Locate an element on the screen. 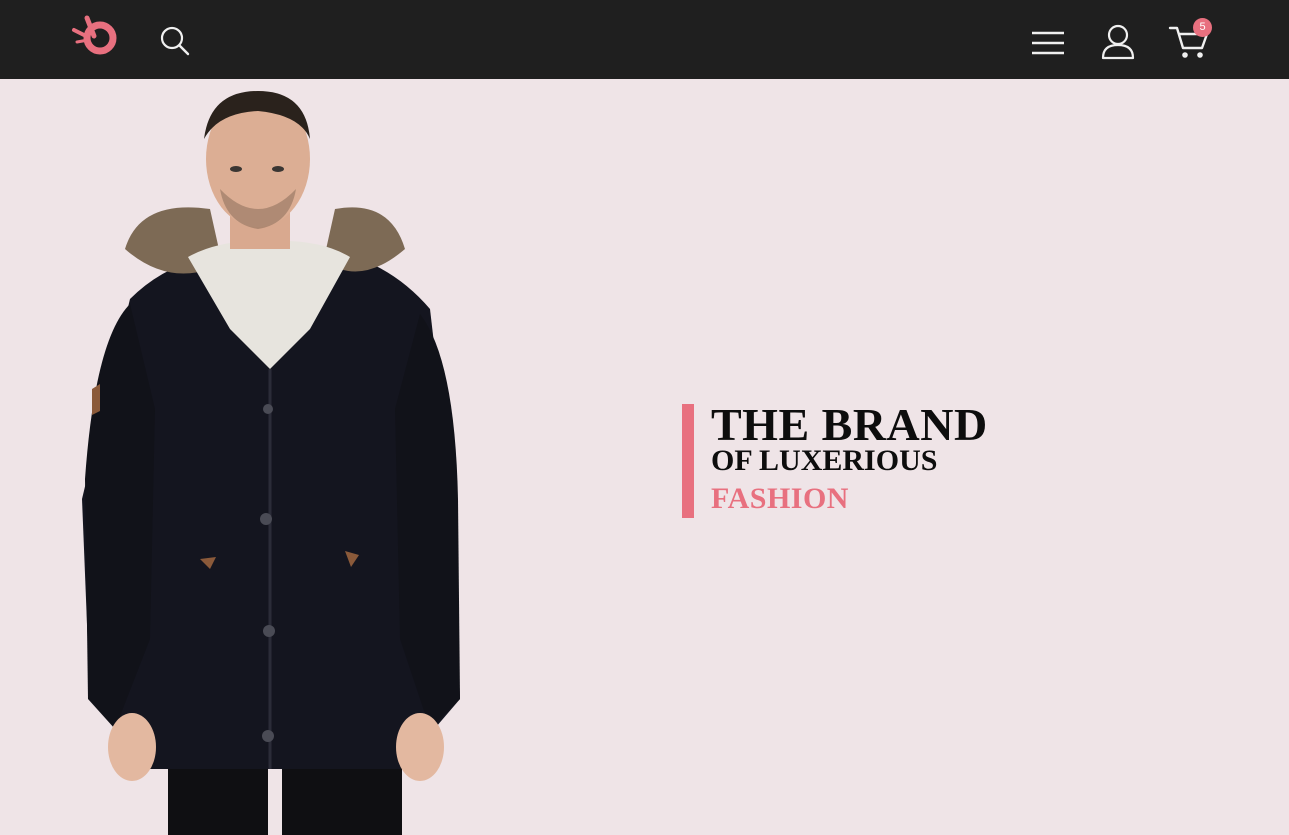  headline-line-2: OF LUXERIOUS is located at coordinates (824, 460).